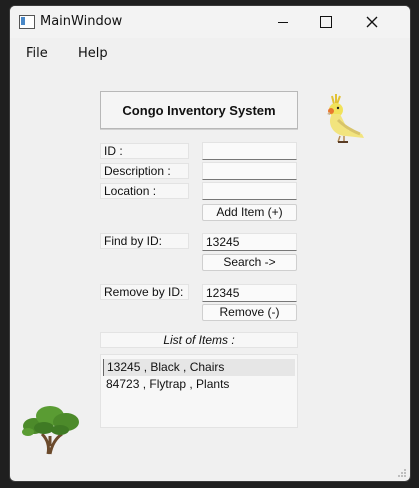 Image resolution: width=419 pixels, height=488 pixels. What do you see at coordinates (93, 53) in the screenshot?
I see `menu-help: Help` at bounding box center [93, 53].